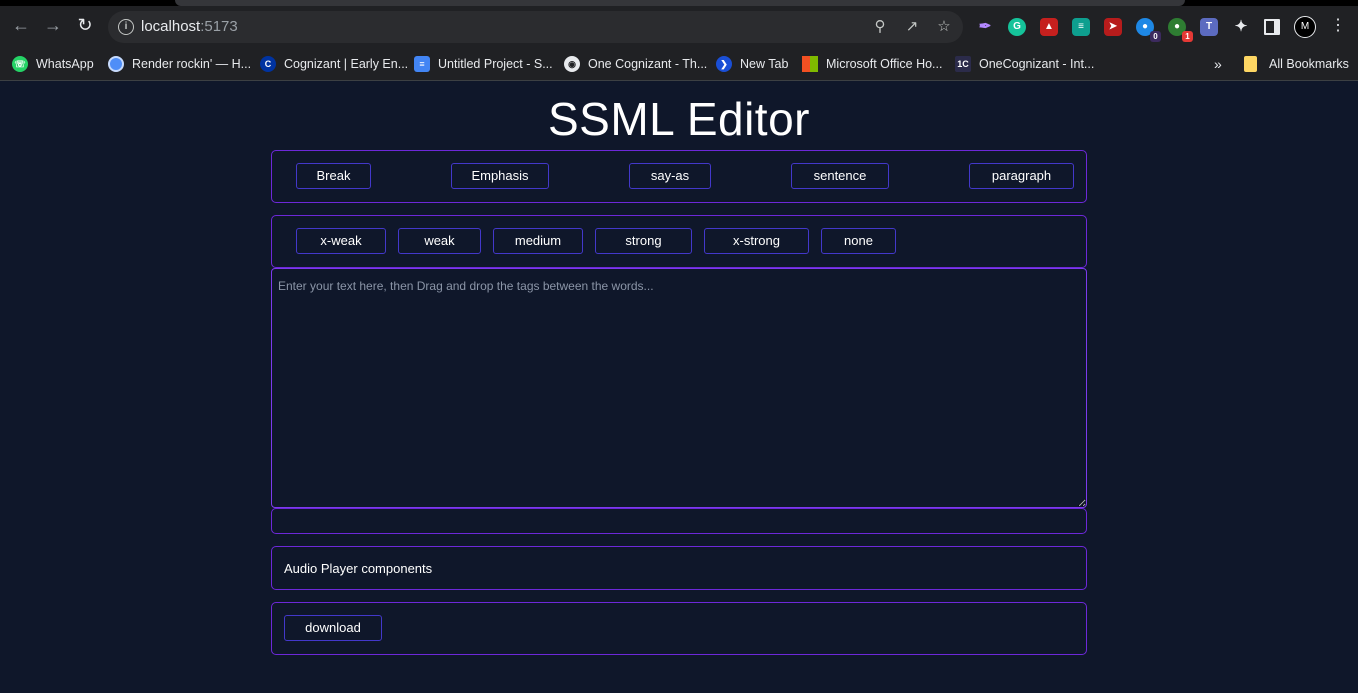 The height and width of the screenshot is (693, 1358). What do you see at coordinates (912, 27) in the screenshot?
I see `share-icon: ↗` at bounding box center [912, 27].